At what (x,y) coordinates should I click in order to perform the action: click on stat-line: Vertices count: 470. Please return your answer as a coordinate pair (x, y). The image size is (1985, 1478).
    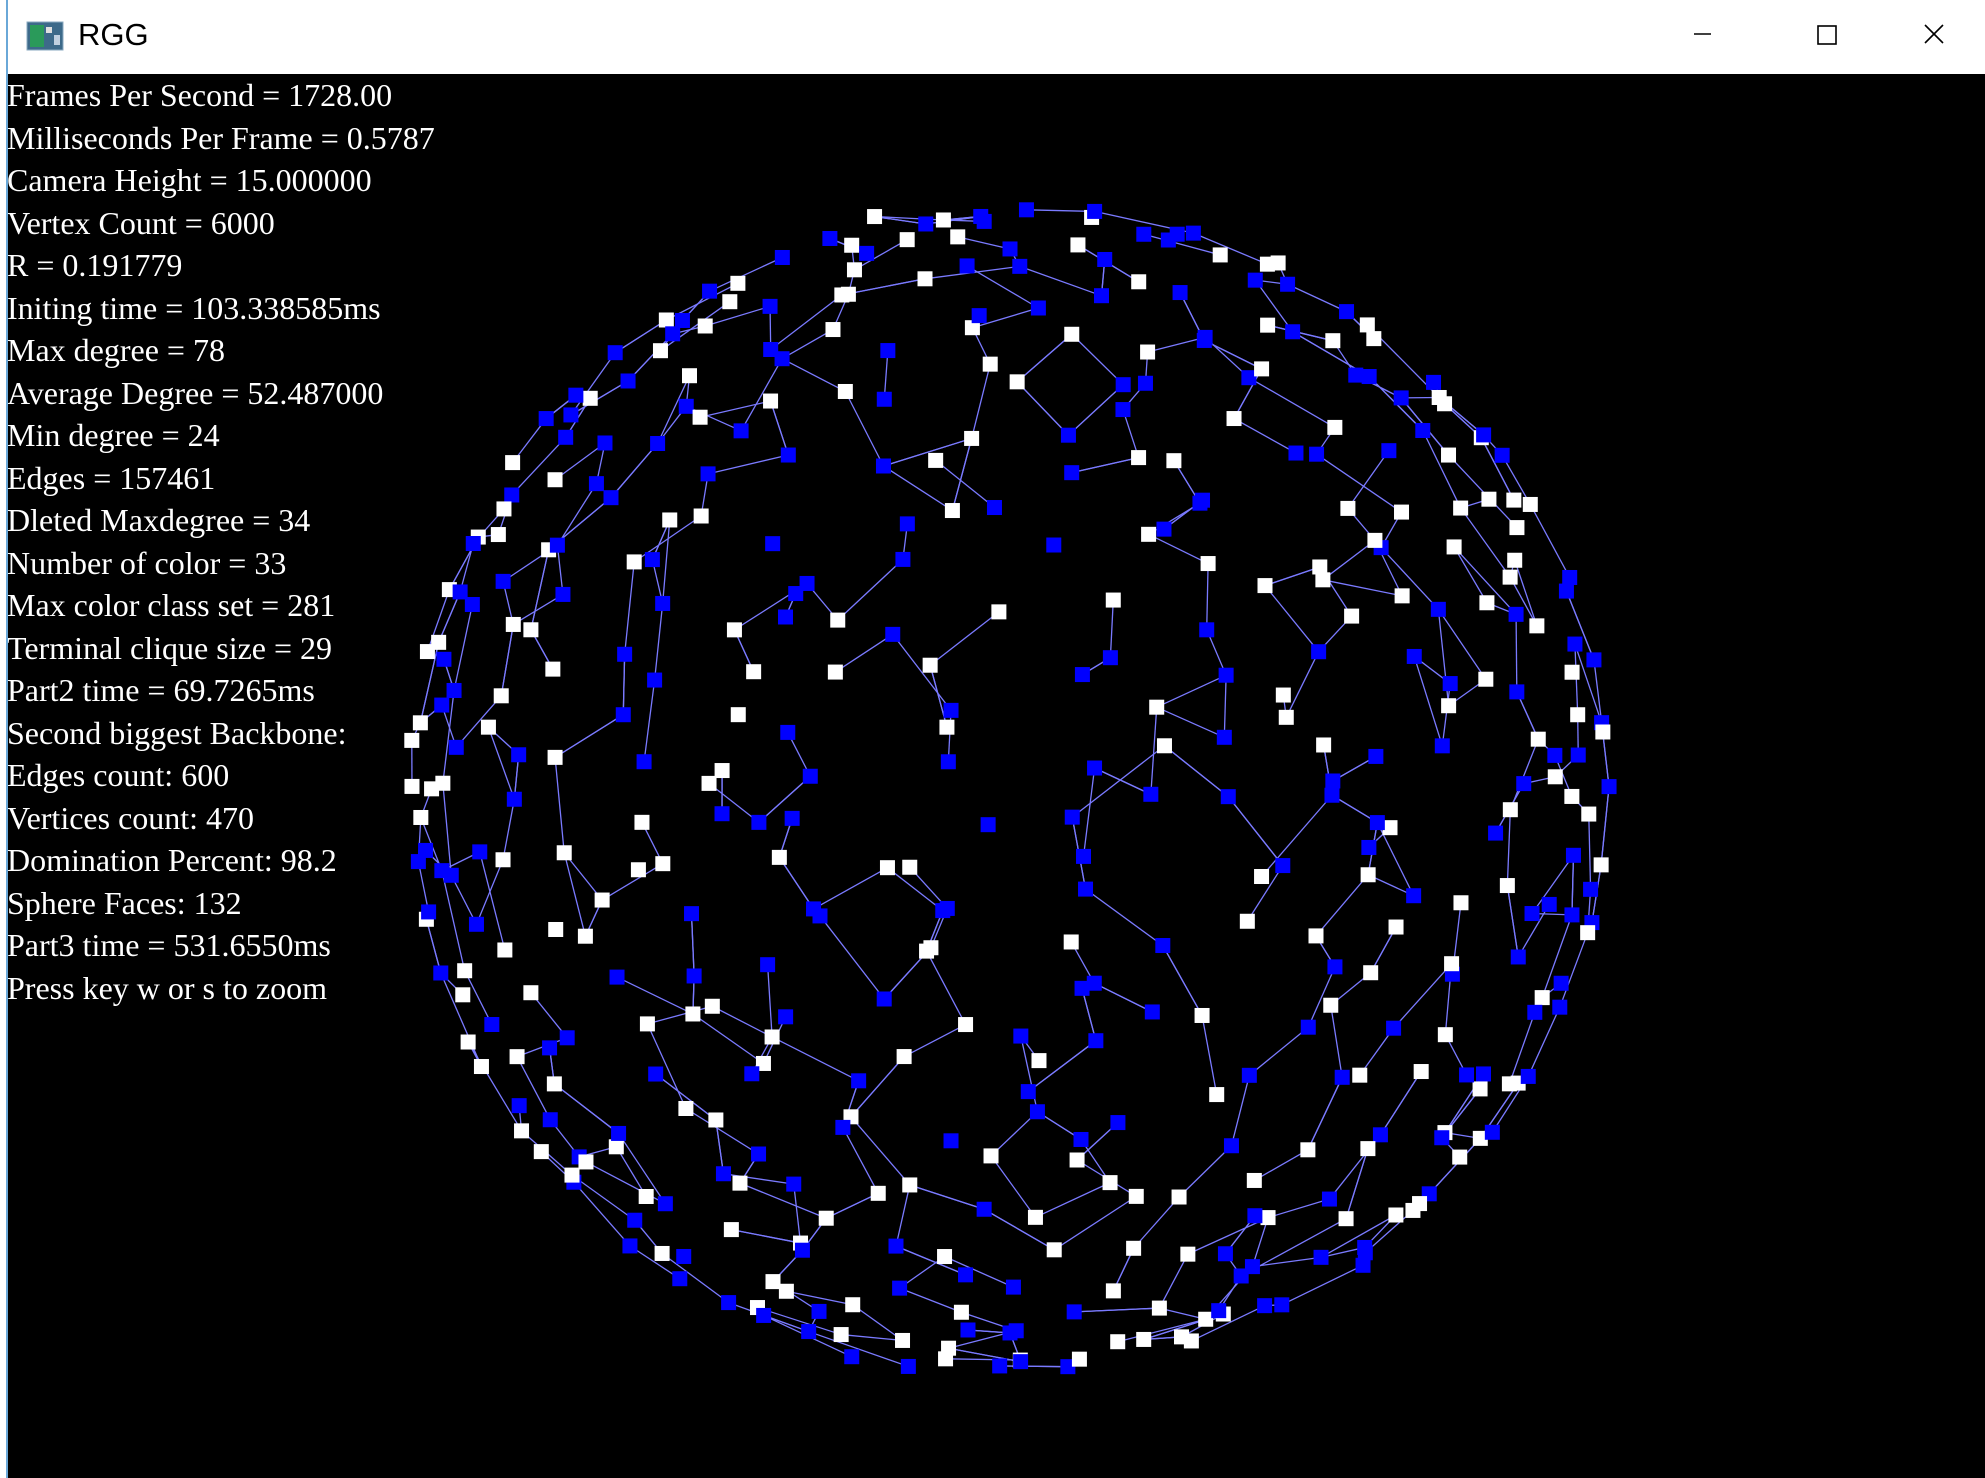
    Looking at the image, I should click on (131, 817).